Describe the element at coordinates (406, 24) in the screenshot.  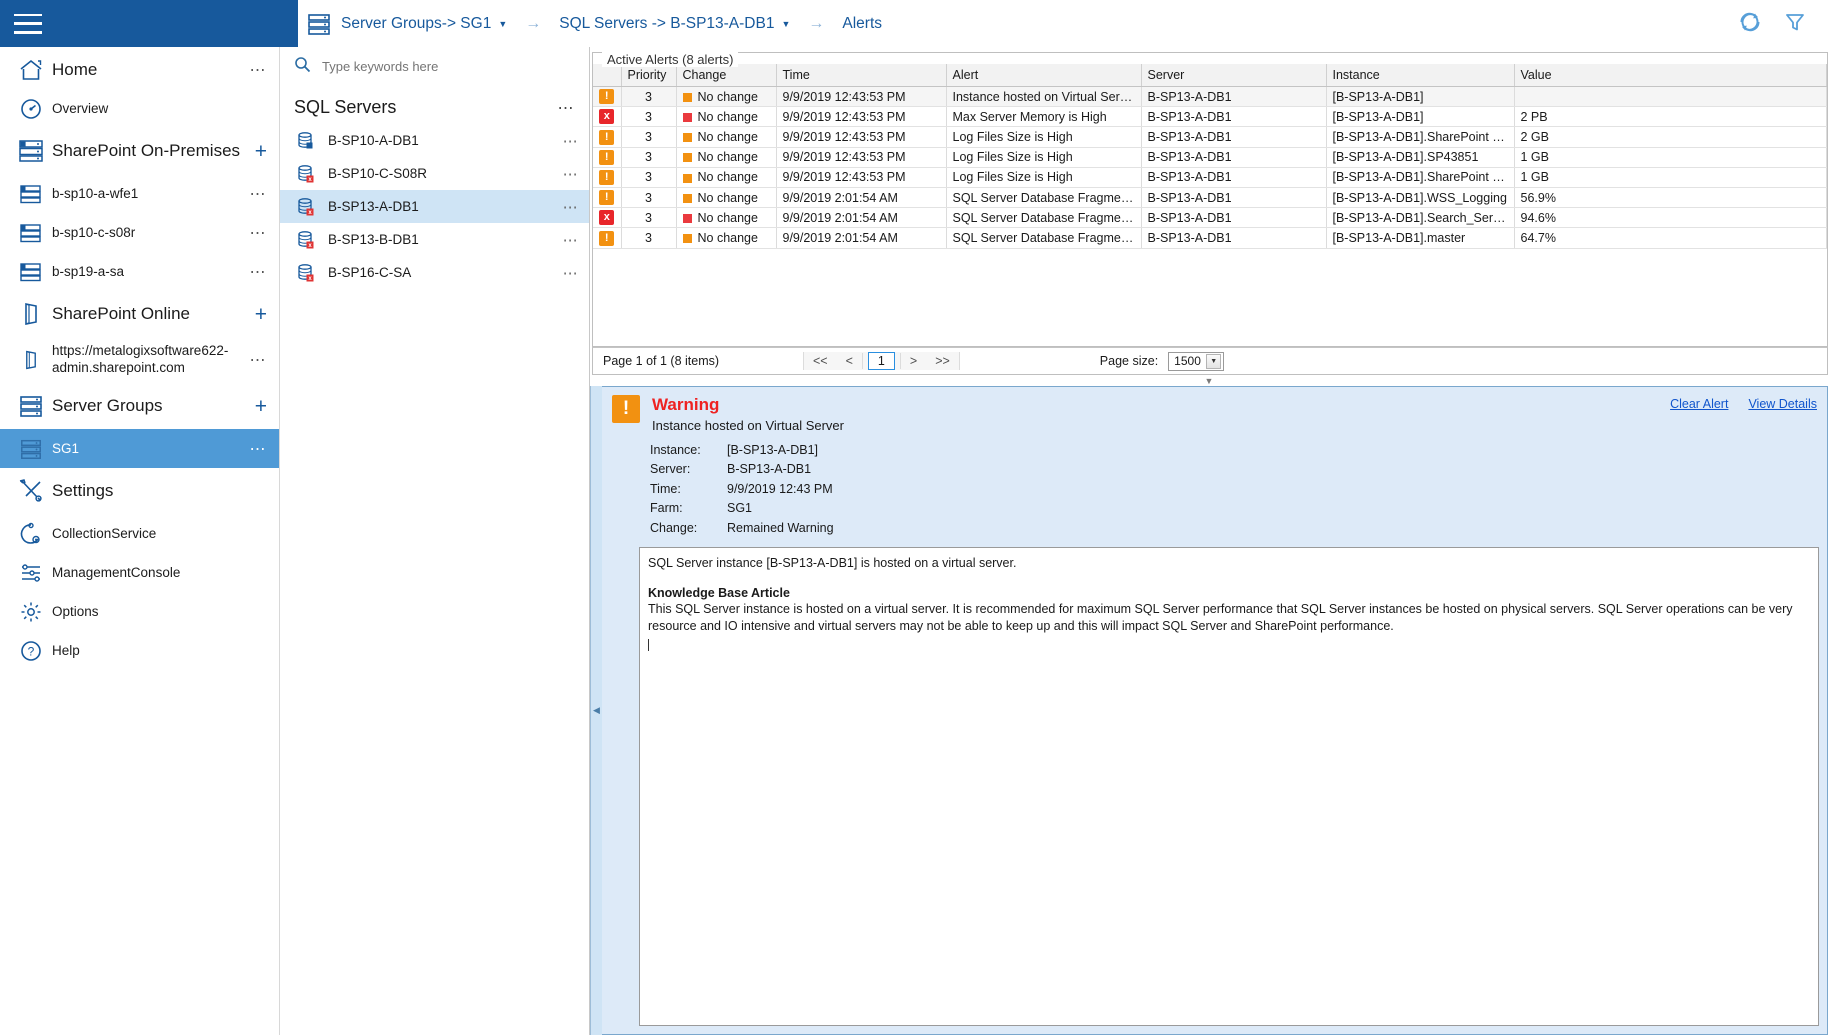
I see `breadcrumb-item-server-groups: Server Groups-> SG1 ▼` at that location.